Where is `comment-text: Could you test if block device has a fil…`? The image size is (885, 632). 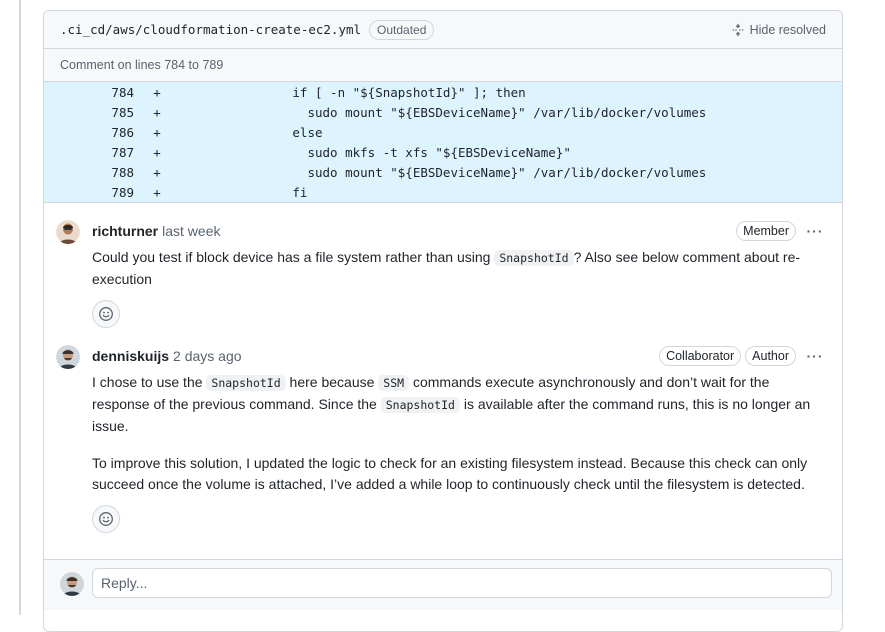 comment-text: Could you test if block device has a fil… is located at coordinates (293, 257).